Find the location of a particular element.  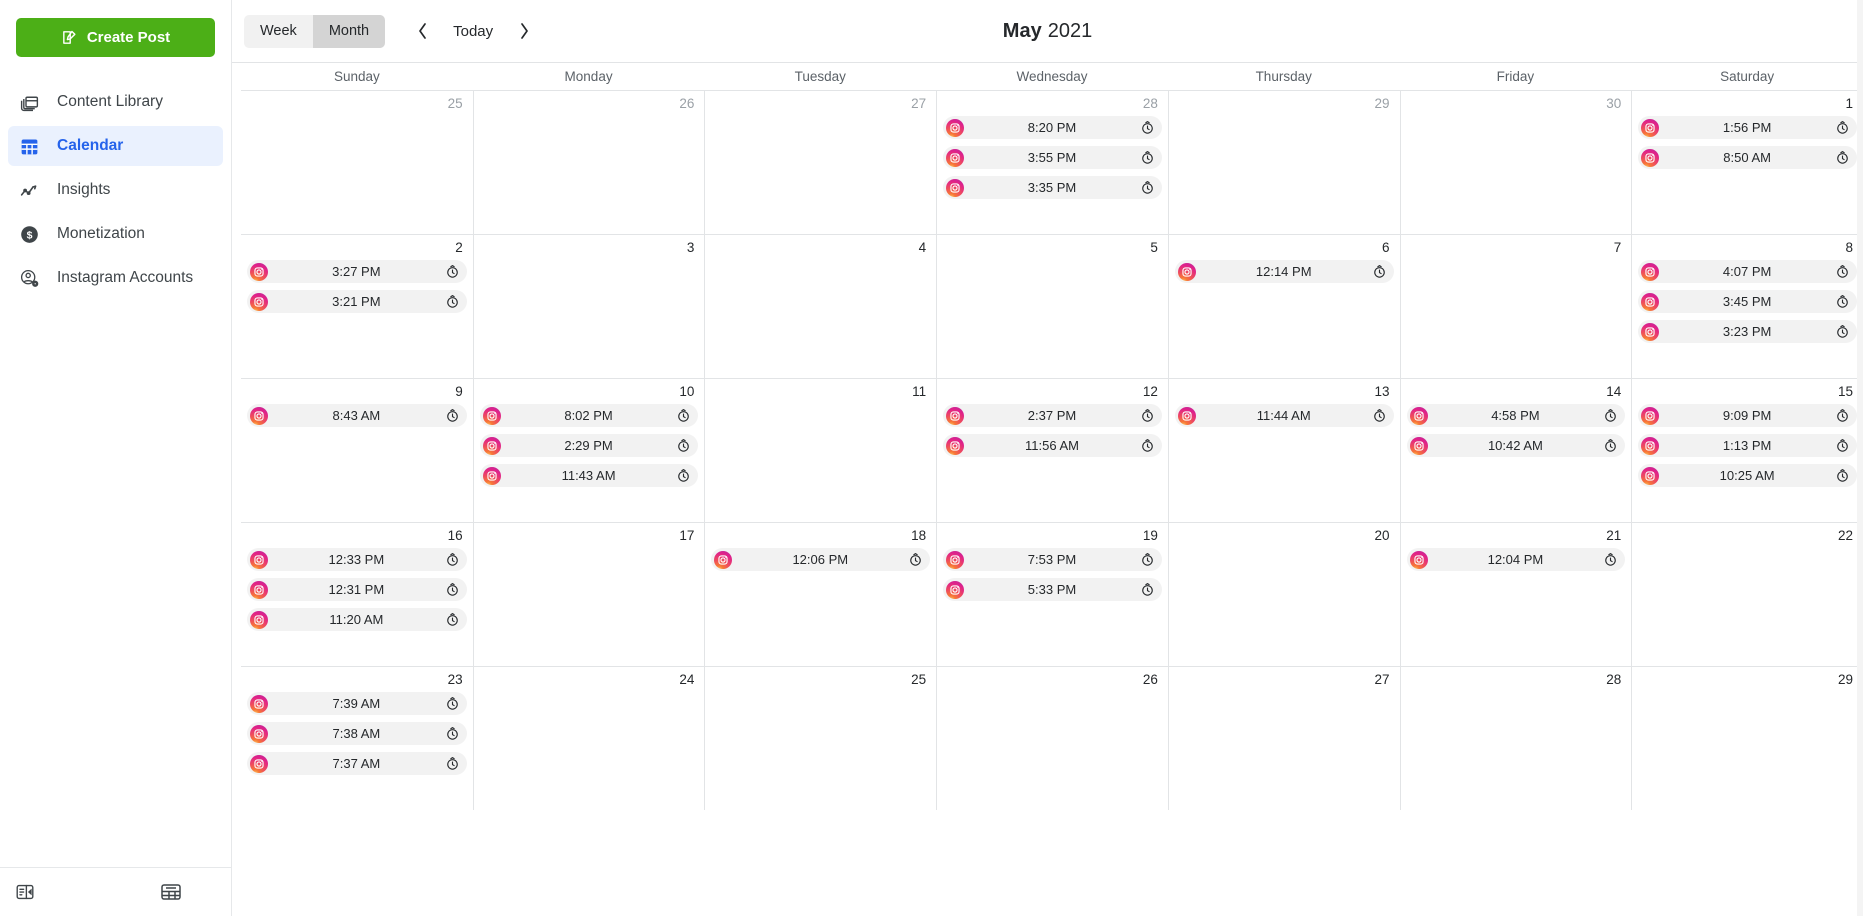

calendar-day-cell: 22 is located at coordinates (1747, 594).